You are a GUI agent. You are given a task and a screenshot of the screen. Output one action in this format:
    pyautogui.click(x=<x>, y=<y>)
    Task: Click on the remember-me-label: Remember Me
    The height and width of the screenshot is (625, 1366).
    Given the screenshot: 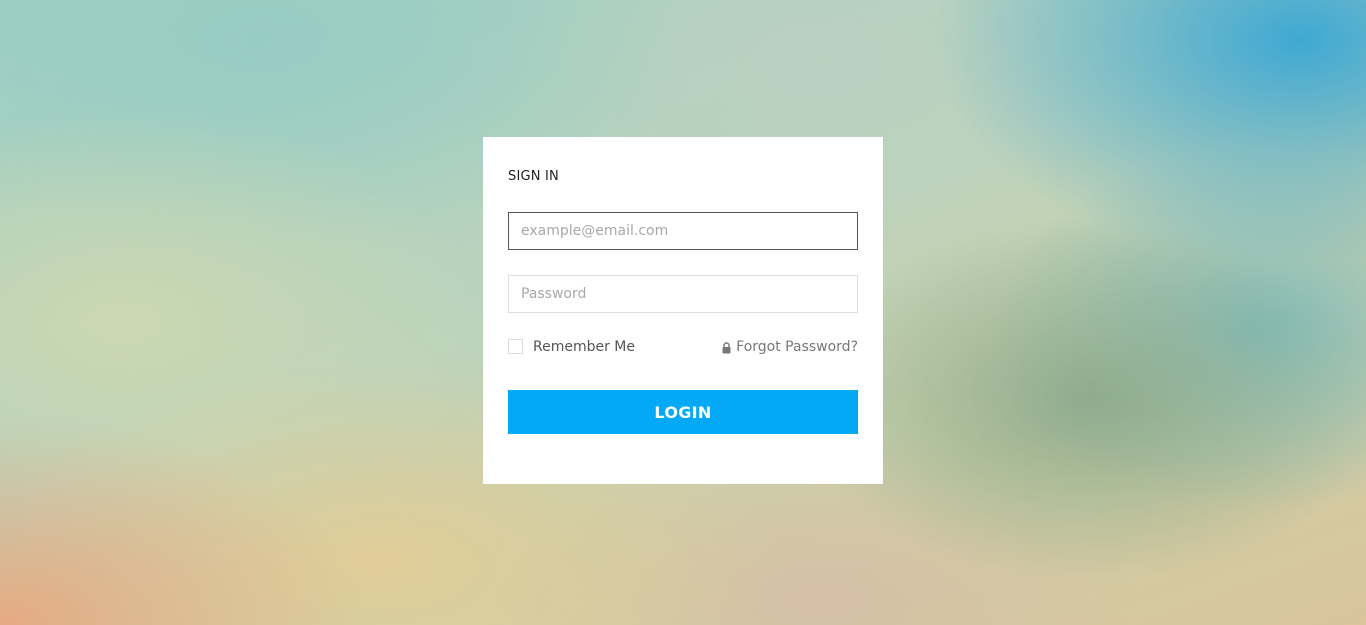 What is the action you would take?
    pyautogui.click(x=584, y=347)
    